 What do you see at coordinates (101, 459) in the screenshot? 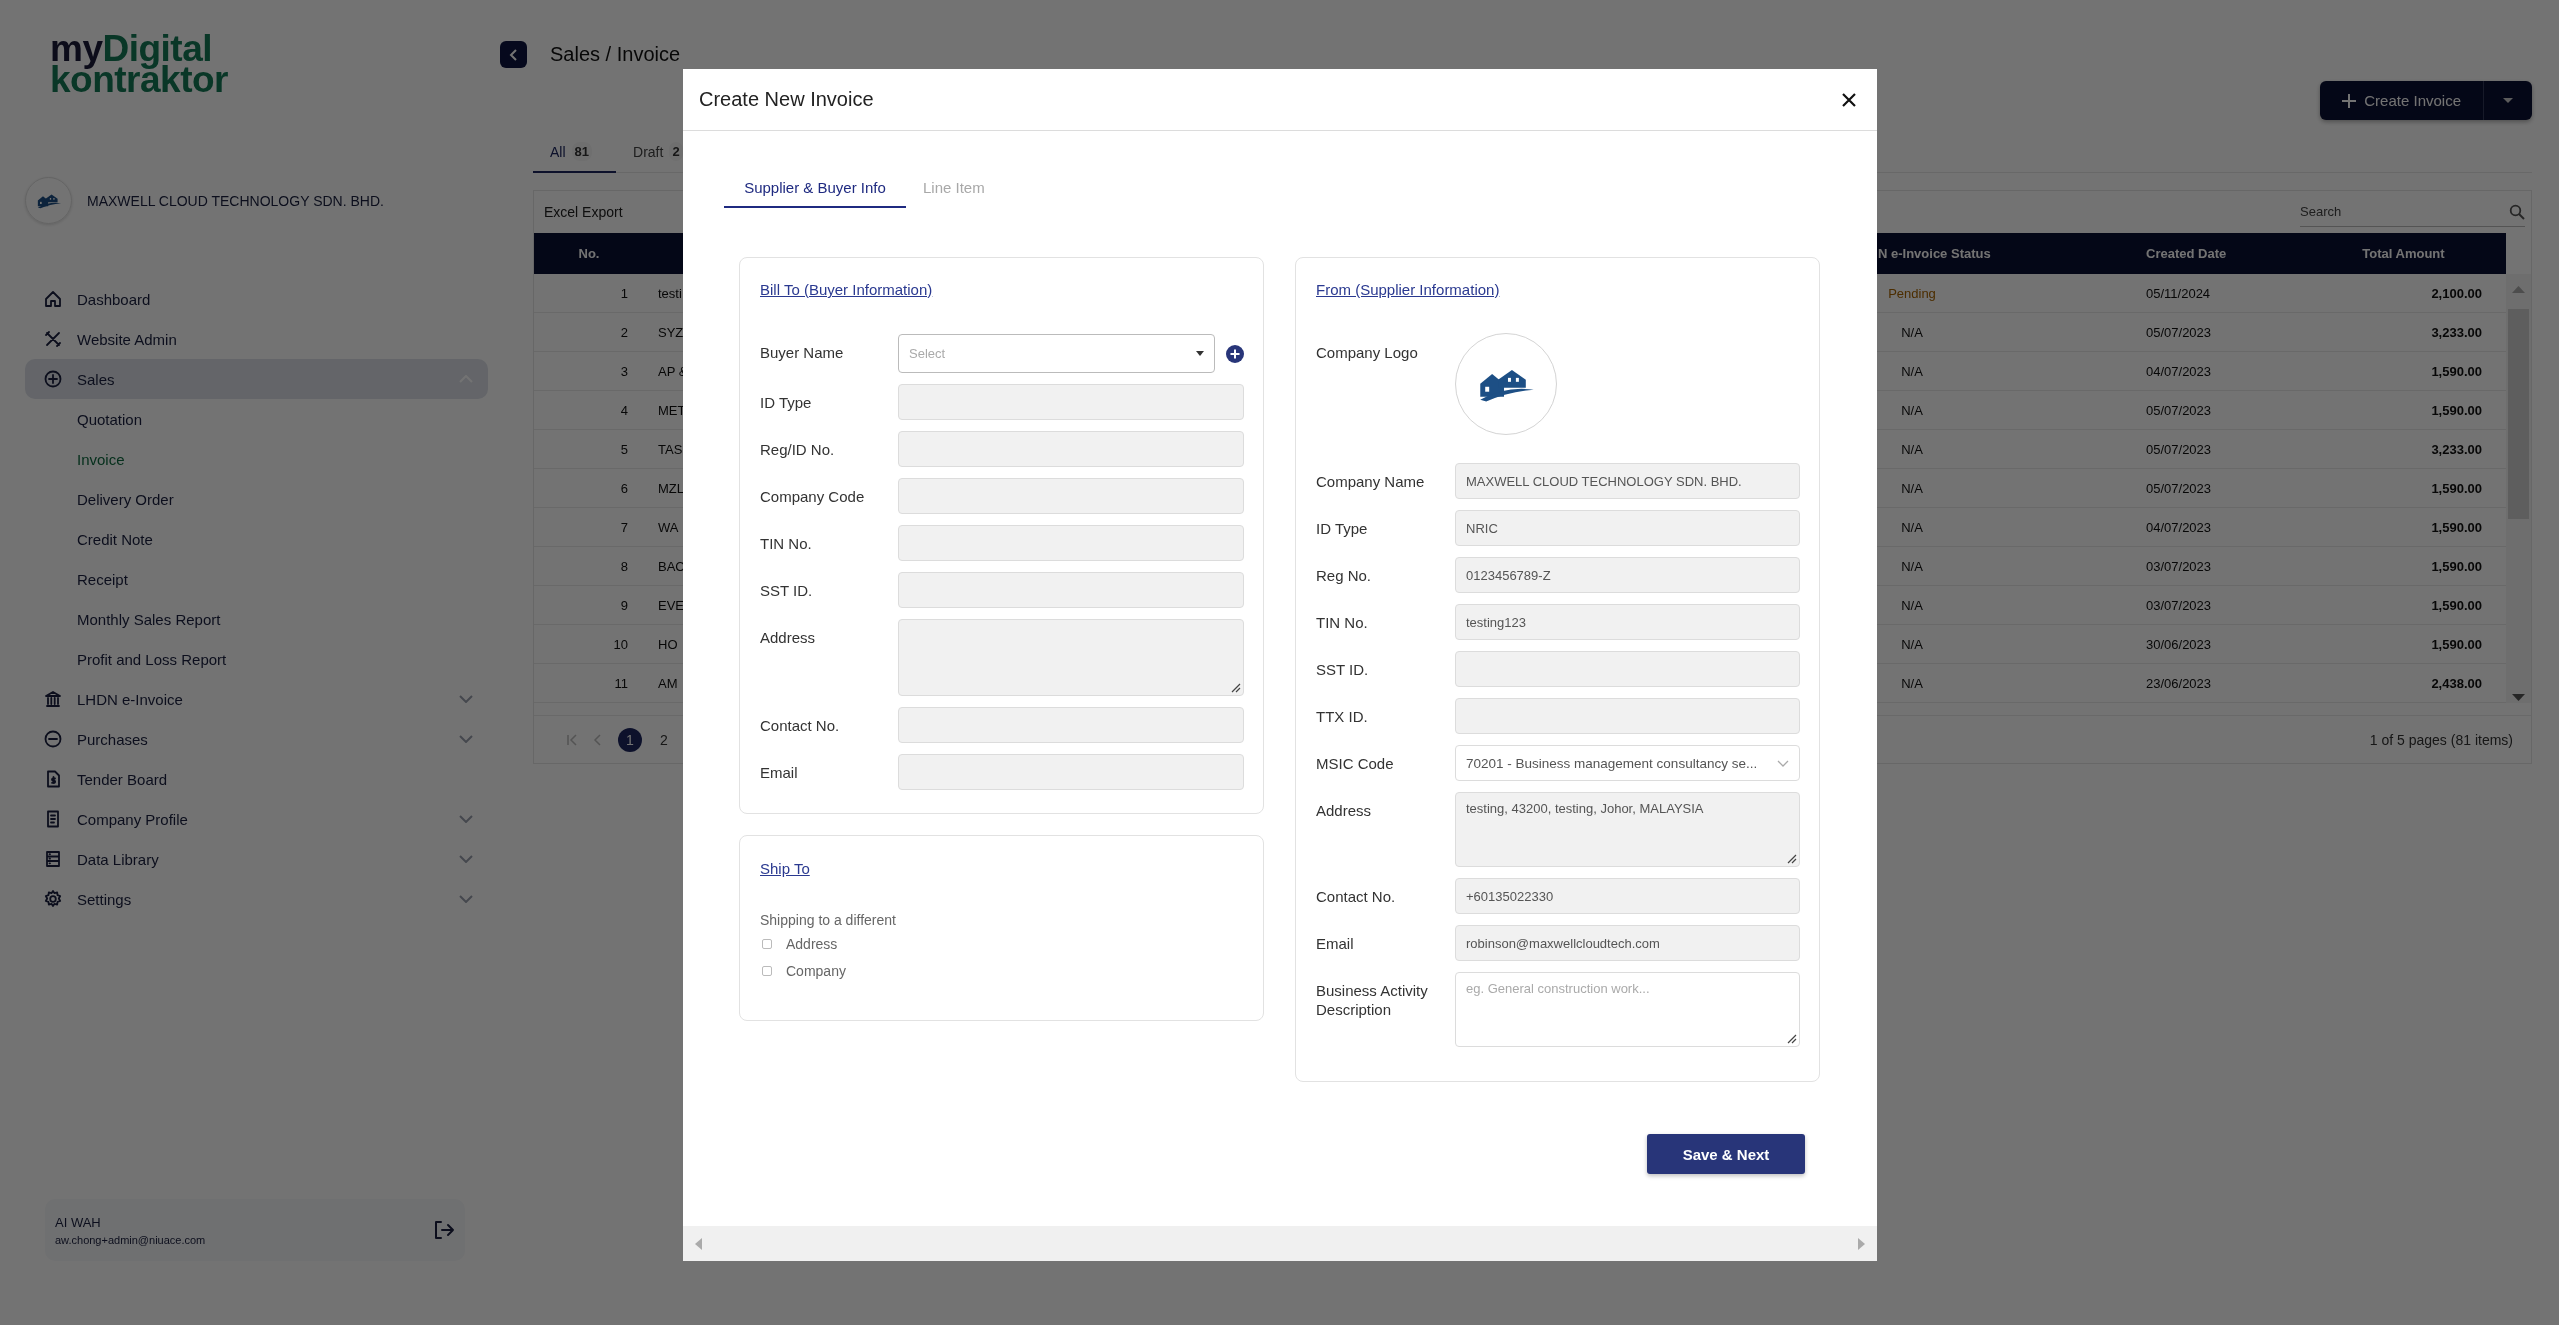
I see `nav-subitem: Invoice` at bounding box center [101, 459].